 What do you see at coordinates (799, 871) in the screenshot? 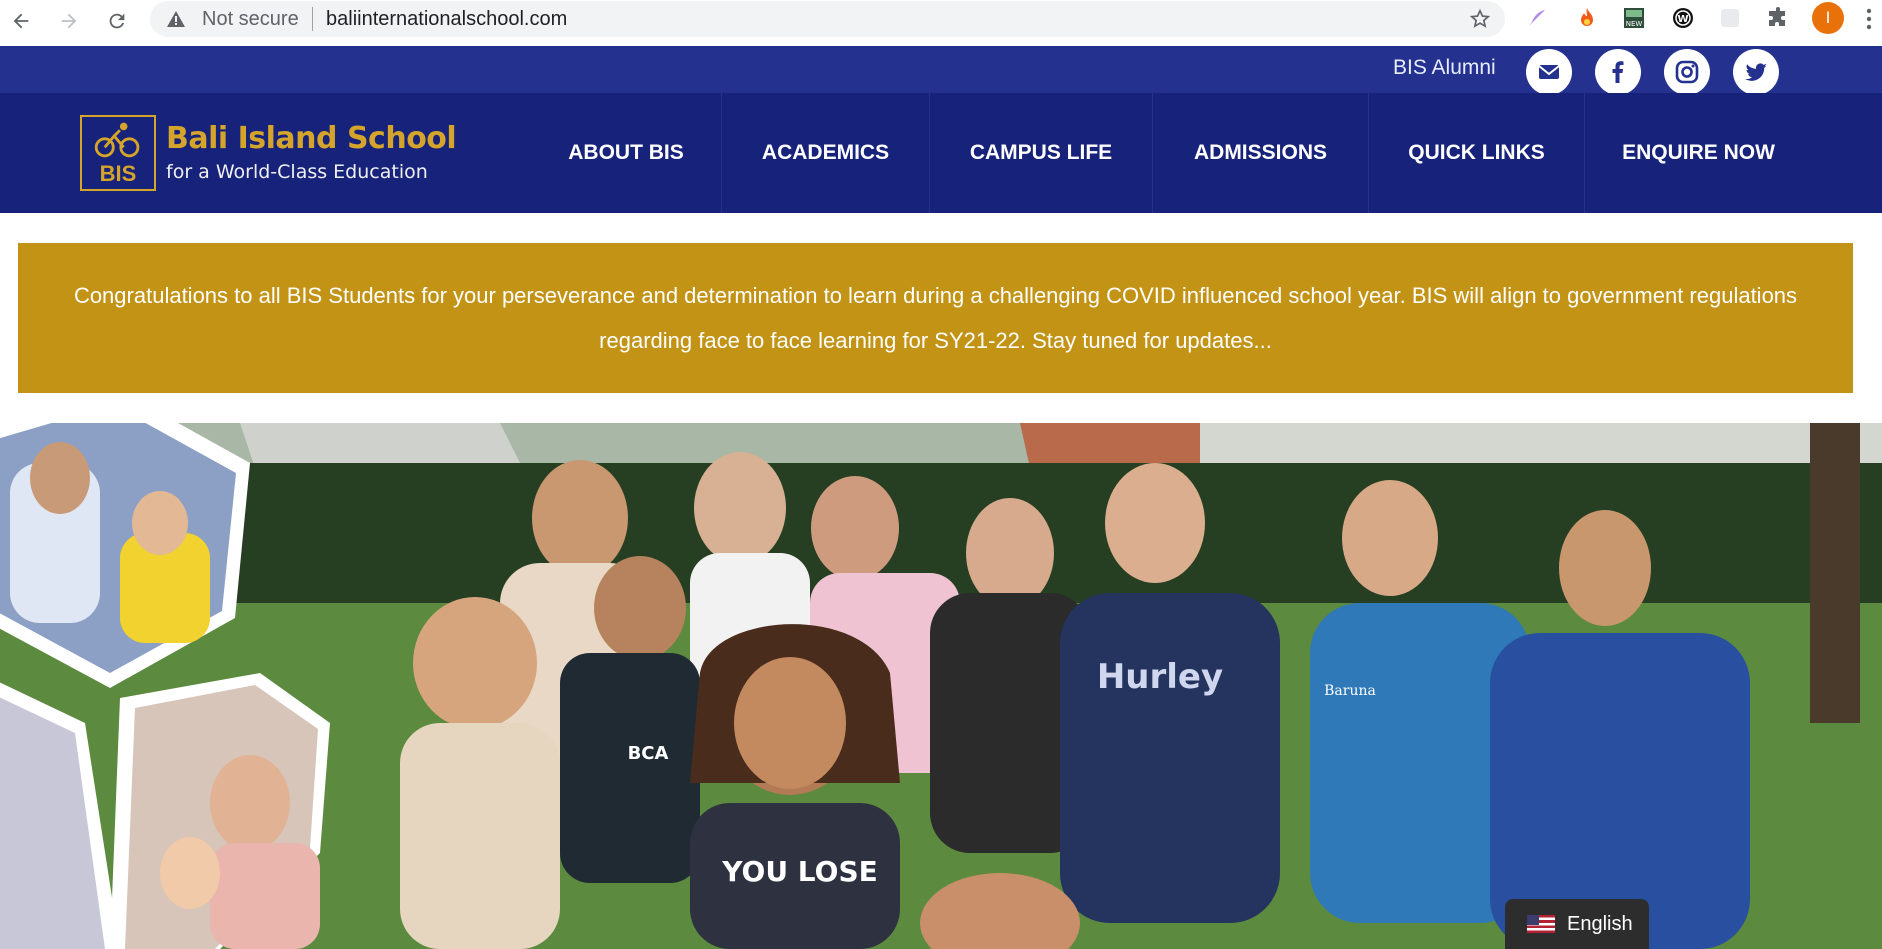
I see `shirt-text-you-lose: YOU LOSE` at bounding box center [799, 871].